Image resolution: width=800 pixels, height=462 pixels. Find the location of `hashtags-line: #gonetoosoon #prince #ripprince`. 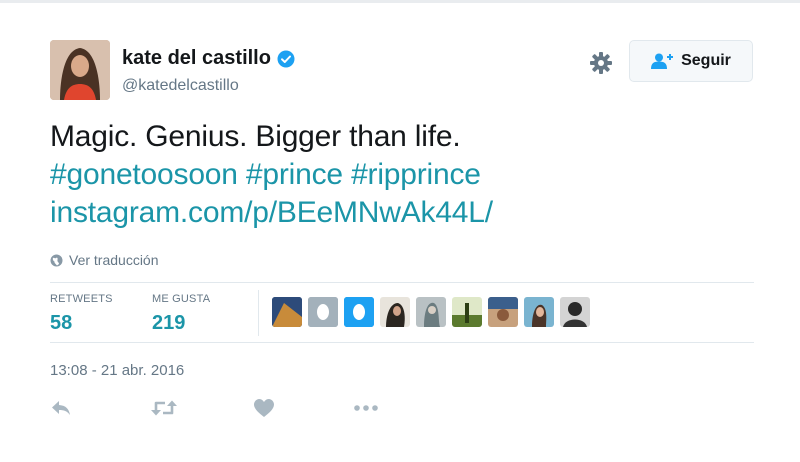

hashtags-line: #gonetoosoon #prince #ripprince is located at coordinates (271, 175).